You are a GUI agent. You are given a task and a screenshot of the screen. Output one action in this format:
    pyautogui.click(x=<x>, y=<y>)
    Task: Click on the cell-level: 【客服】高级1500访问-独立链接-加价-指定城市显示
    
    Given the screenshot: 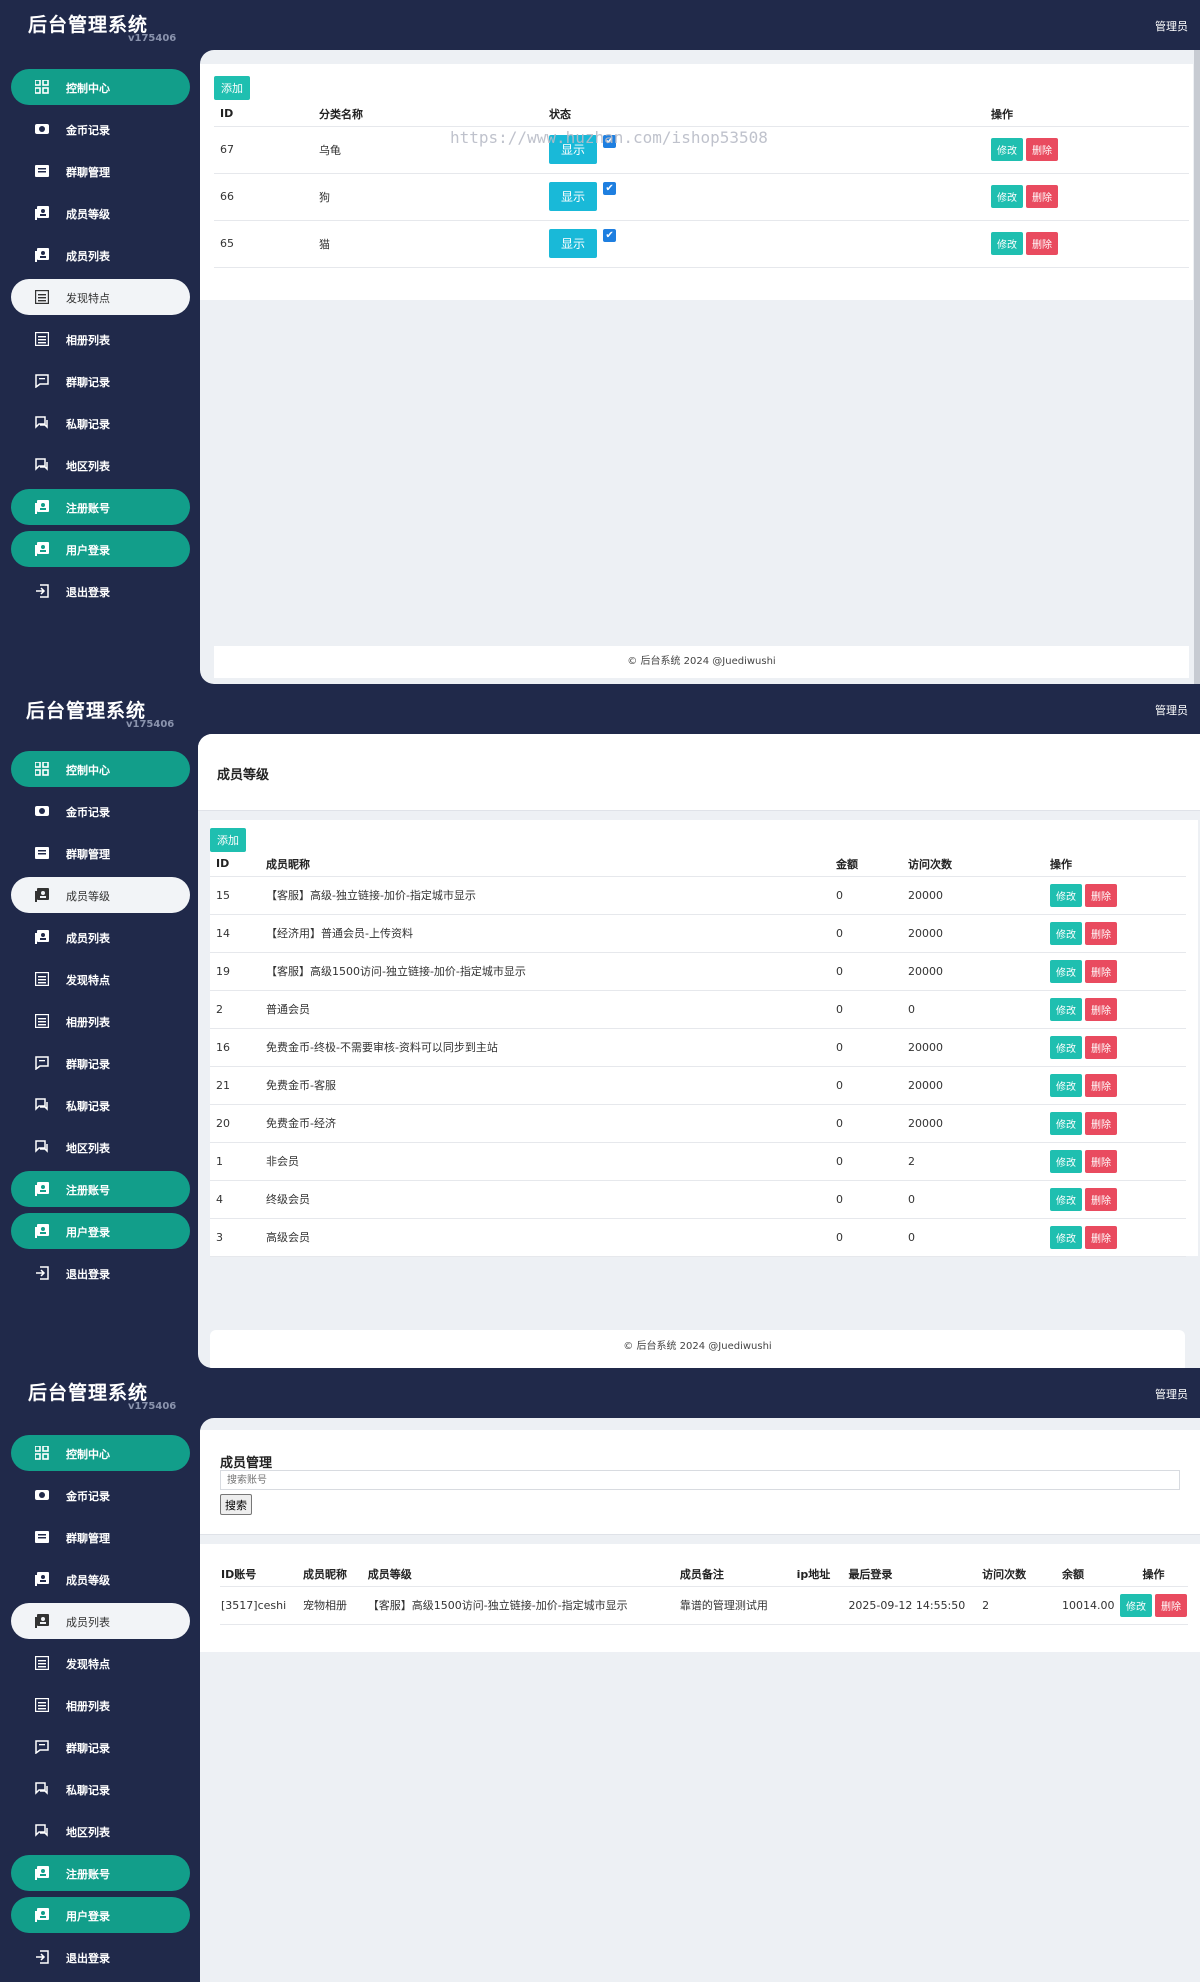 What is the action you would take?
    pyautogui.click(x=497, y=1605)
    